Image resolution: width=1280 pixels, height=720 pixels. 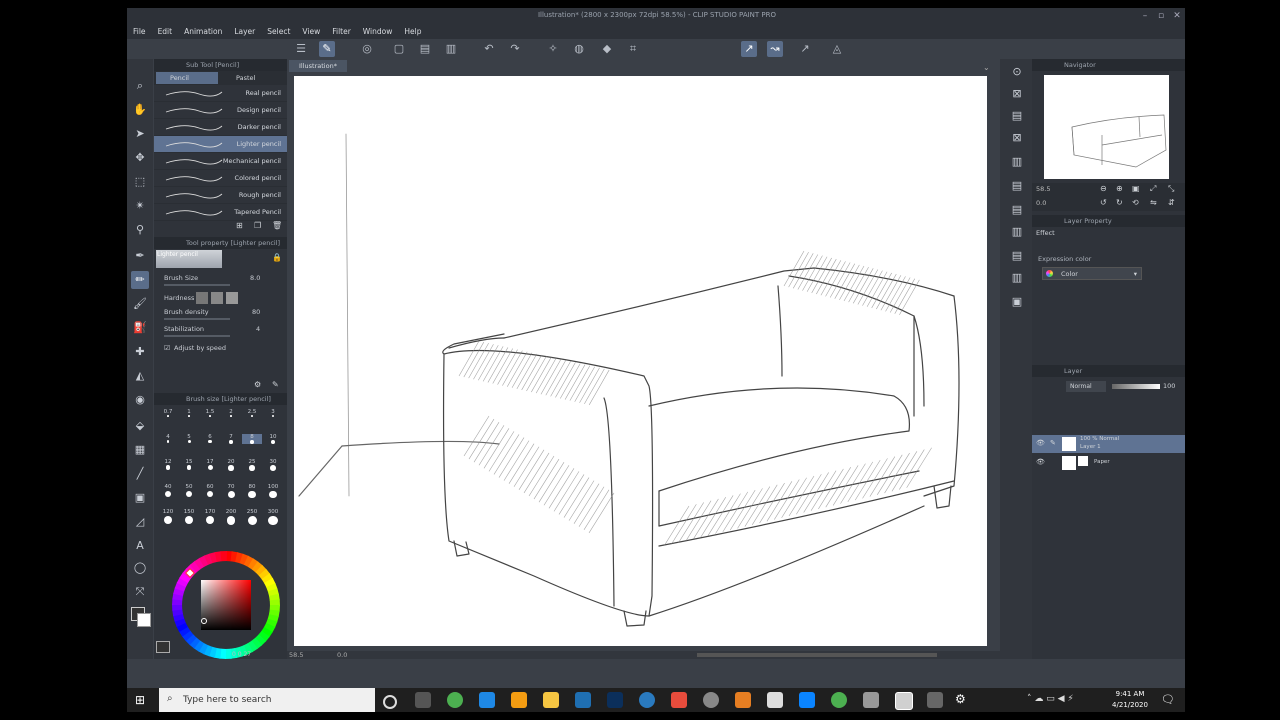 What do you see at coordinates (226, 606) in the screenshot?
I see `color-wheel` at bounding box center [226, 606].